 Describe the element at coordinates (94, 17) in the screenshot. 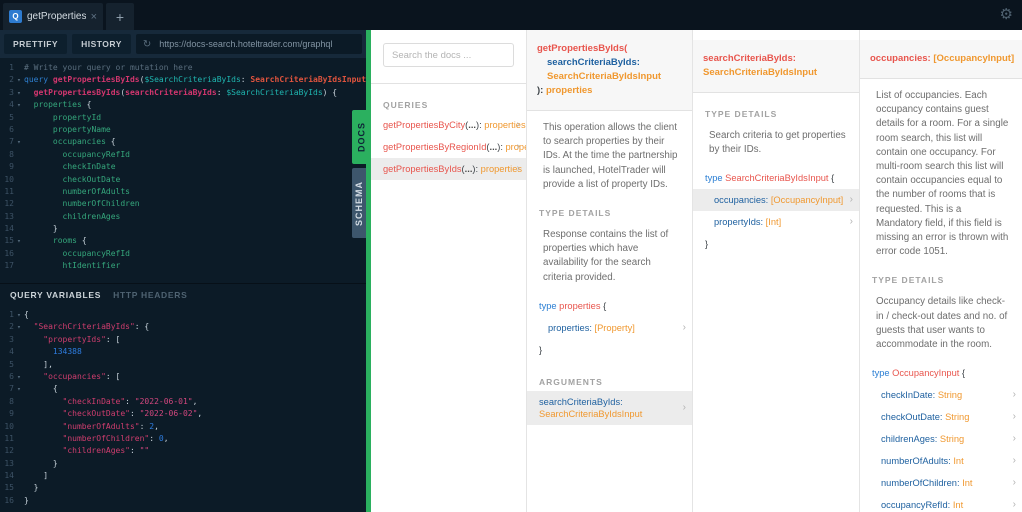

I see `tab-close-icon: ×` at that location.